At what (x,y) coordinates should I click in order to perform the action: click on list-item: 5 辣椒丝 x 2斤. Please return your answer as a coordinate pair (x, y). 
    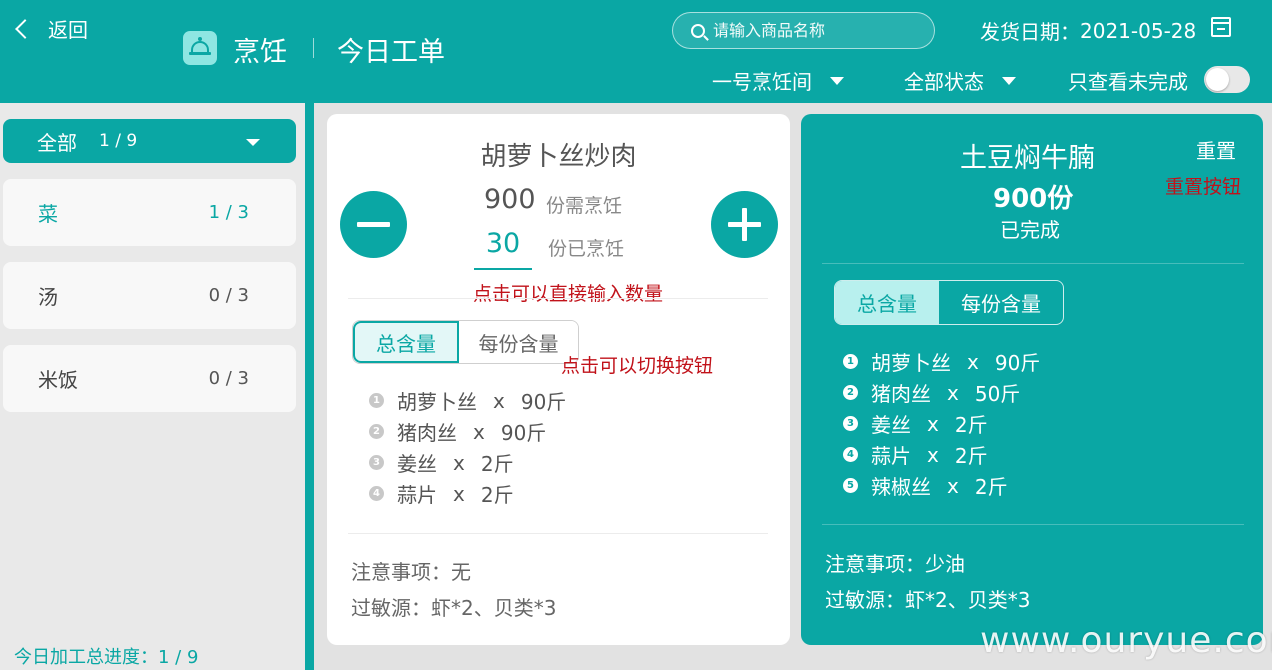
    Looking at the image, I should click on (941, 485).